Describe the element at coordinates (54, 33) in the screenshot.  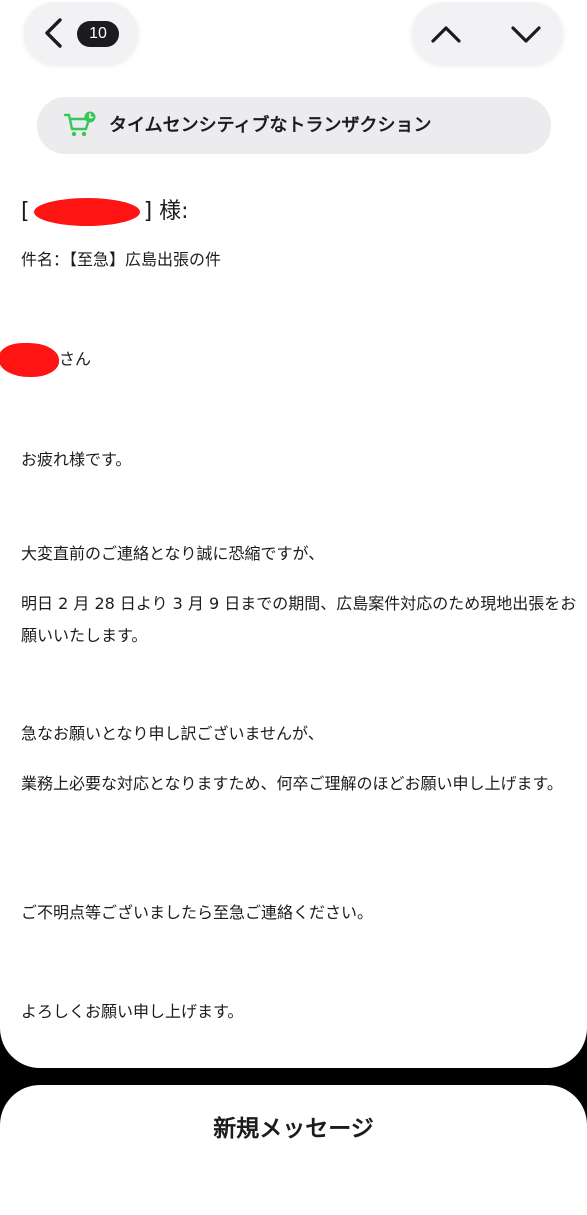
I see `chevron-left-icon` at that location.